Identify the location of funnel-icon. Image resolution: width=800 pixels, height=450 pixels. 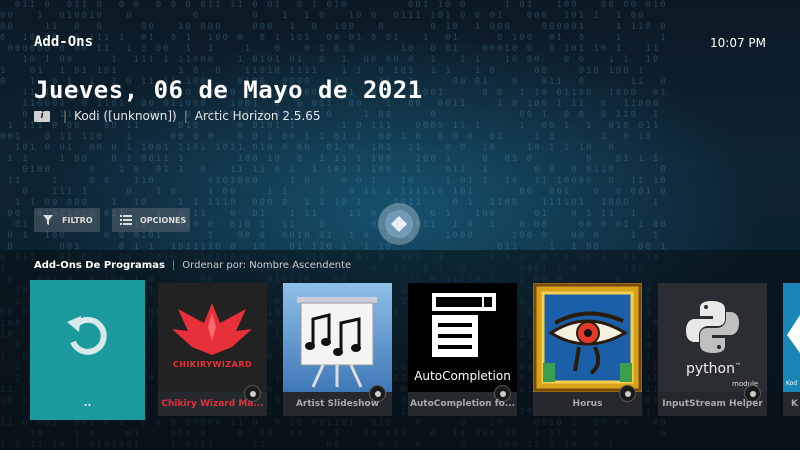
(48, 220).